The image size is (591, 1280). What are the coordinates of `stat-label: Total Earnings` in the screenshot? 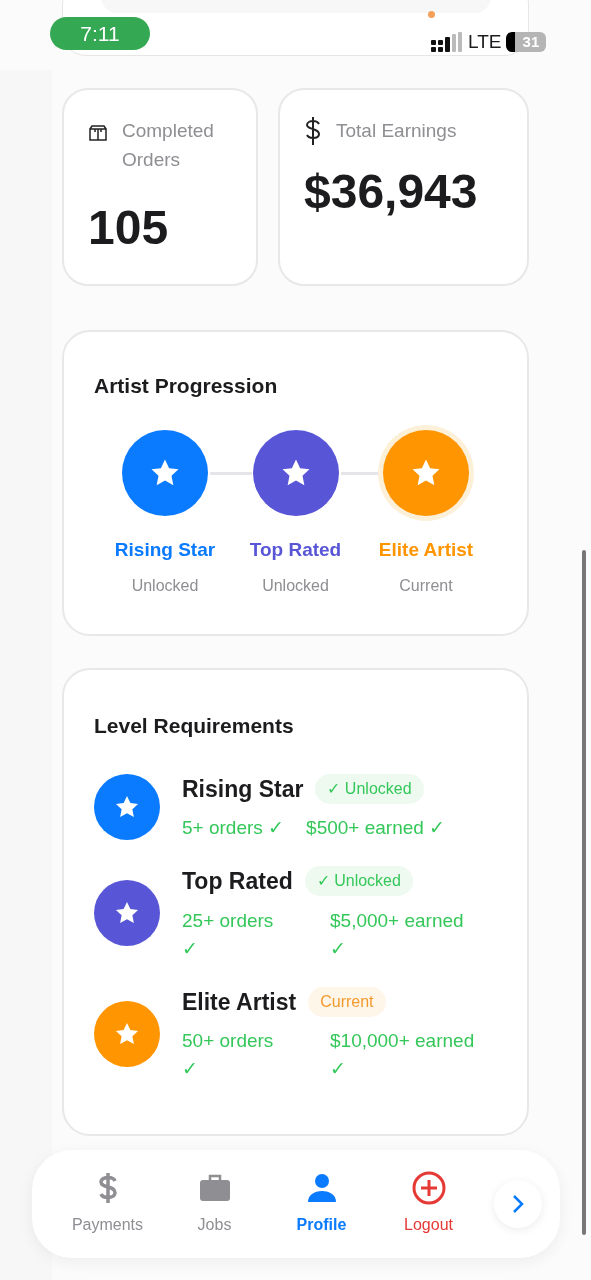 It's located at (396, 131).